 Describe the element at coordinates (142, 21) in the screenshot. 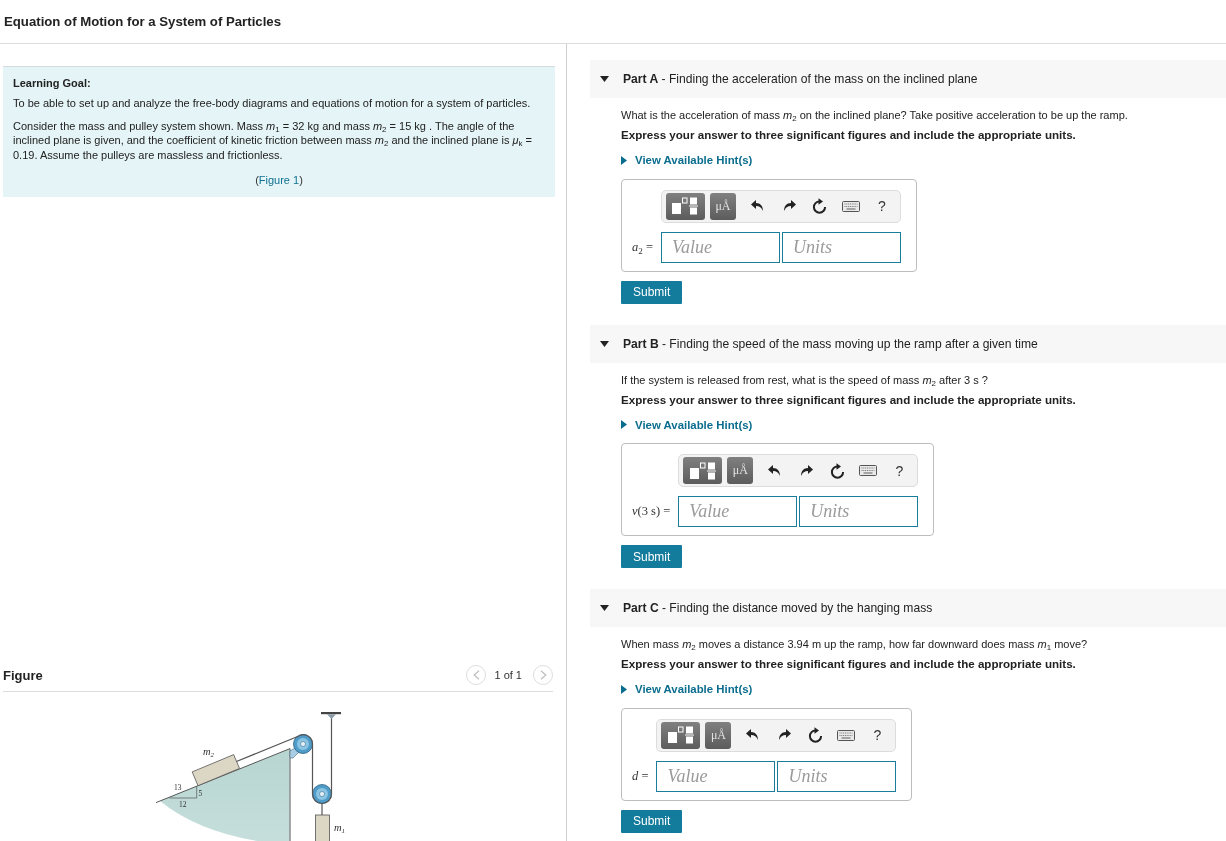

I see `page-title: Equation of Motion for a System of Particles` at that location.